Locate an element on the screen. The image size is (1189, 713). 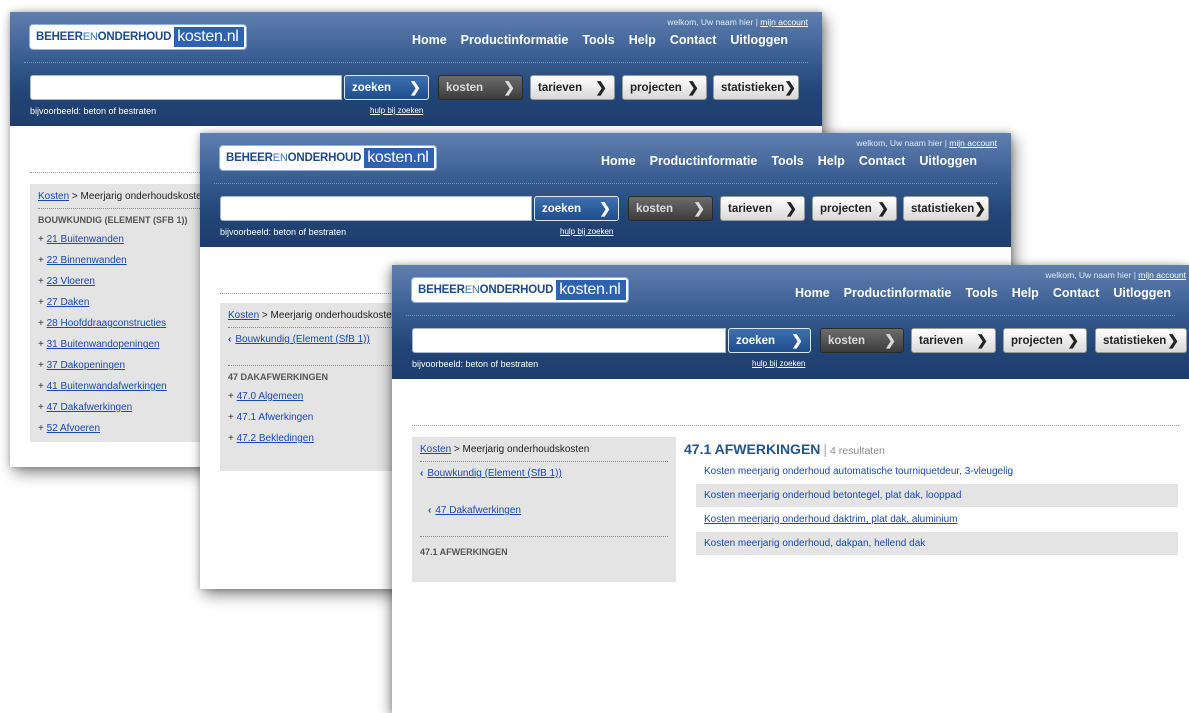
sidebar-item-link: 47.0 Algemeen is located at coordinates (270, 396).